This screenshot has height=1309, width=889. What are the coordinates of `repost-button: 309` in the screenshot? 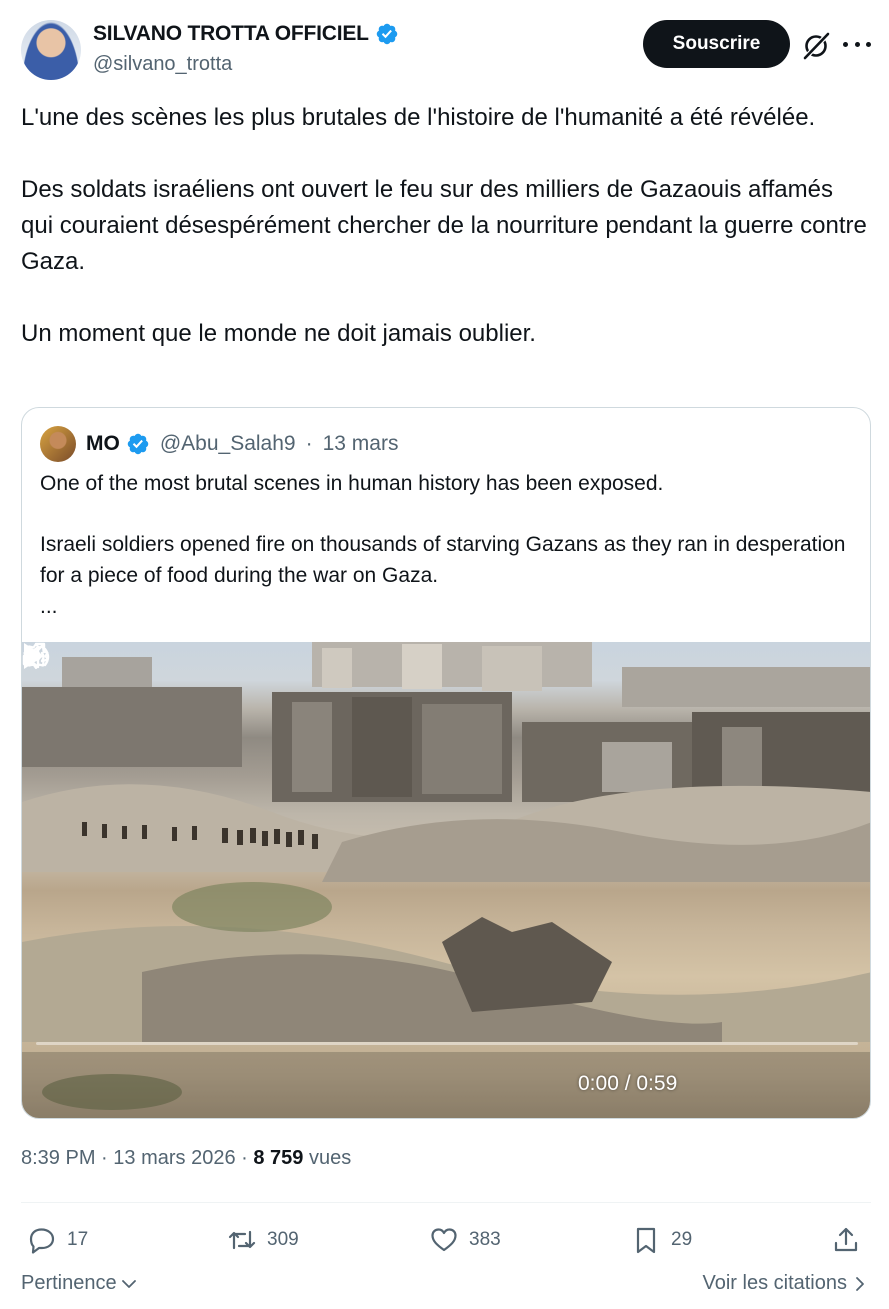 It's located at (263, 1240).